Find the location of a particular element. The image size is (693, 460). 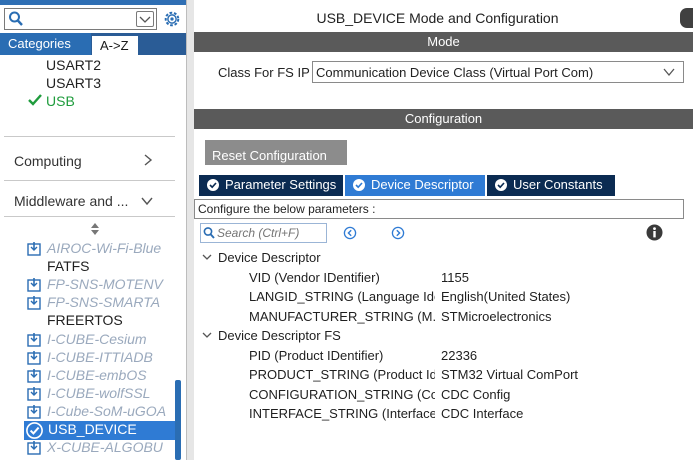

gear-icon is located at coordinates (172, 19).